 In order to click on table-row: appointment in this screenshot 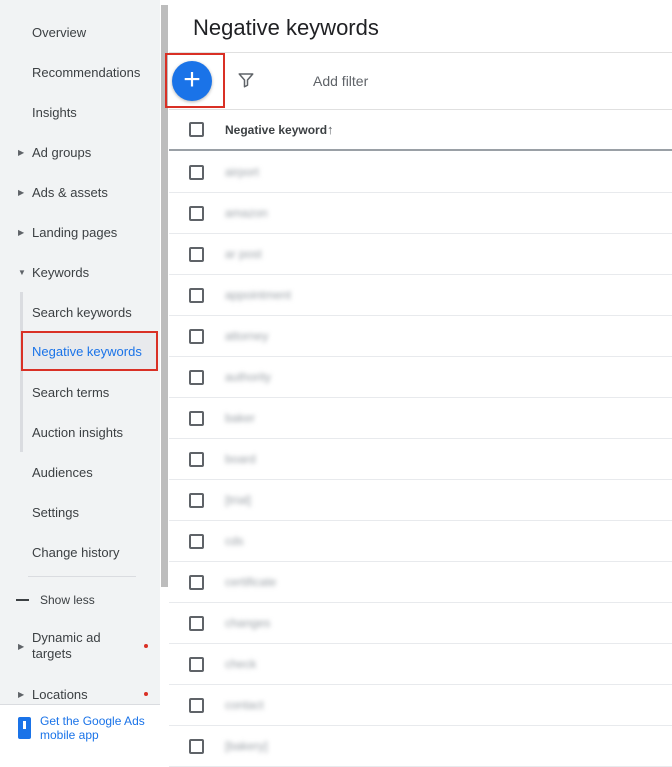, I will do `click(420, 295)`.